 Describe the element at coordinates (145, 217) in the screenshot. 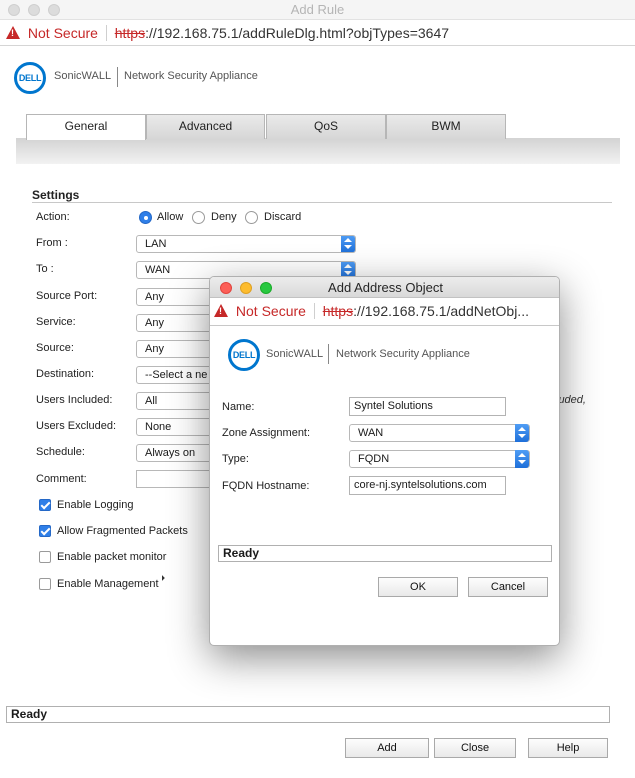

I see `action-allow-radio` at that location.